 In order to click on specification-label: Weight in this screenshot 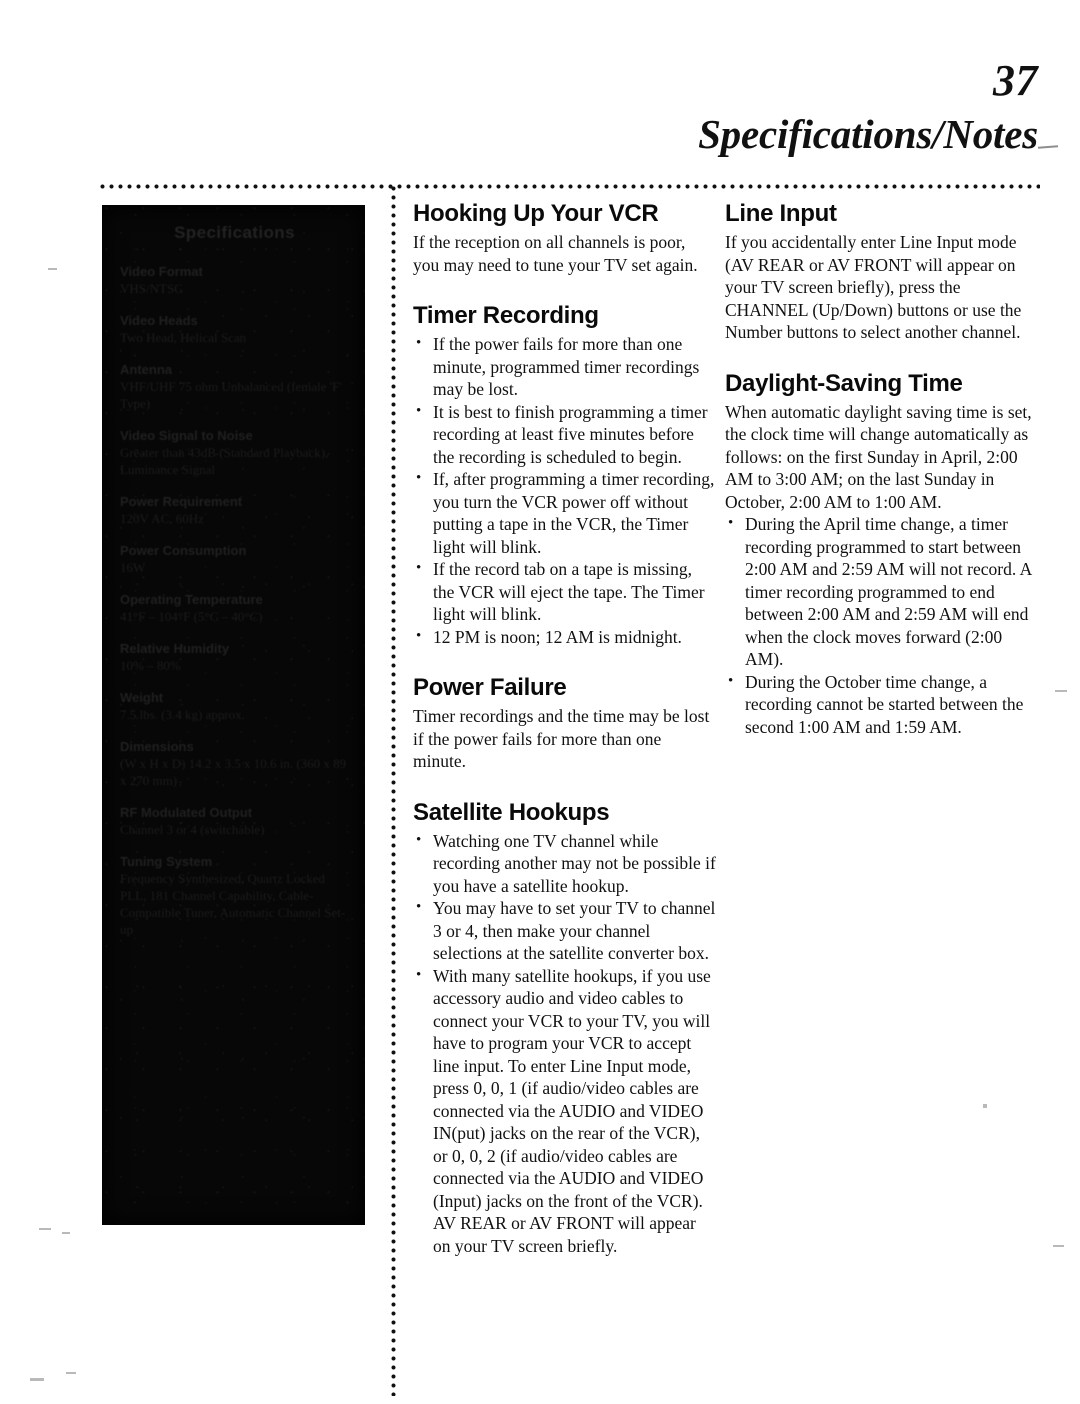, I will do `click(142, 697)`.